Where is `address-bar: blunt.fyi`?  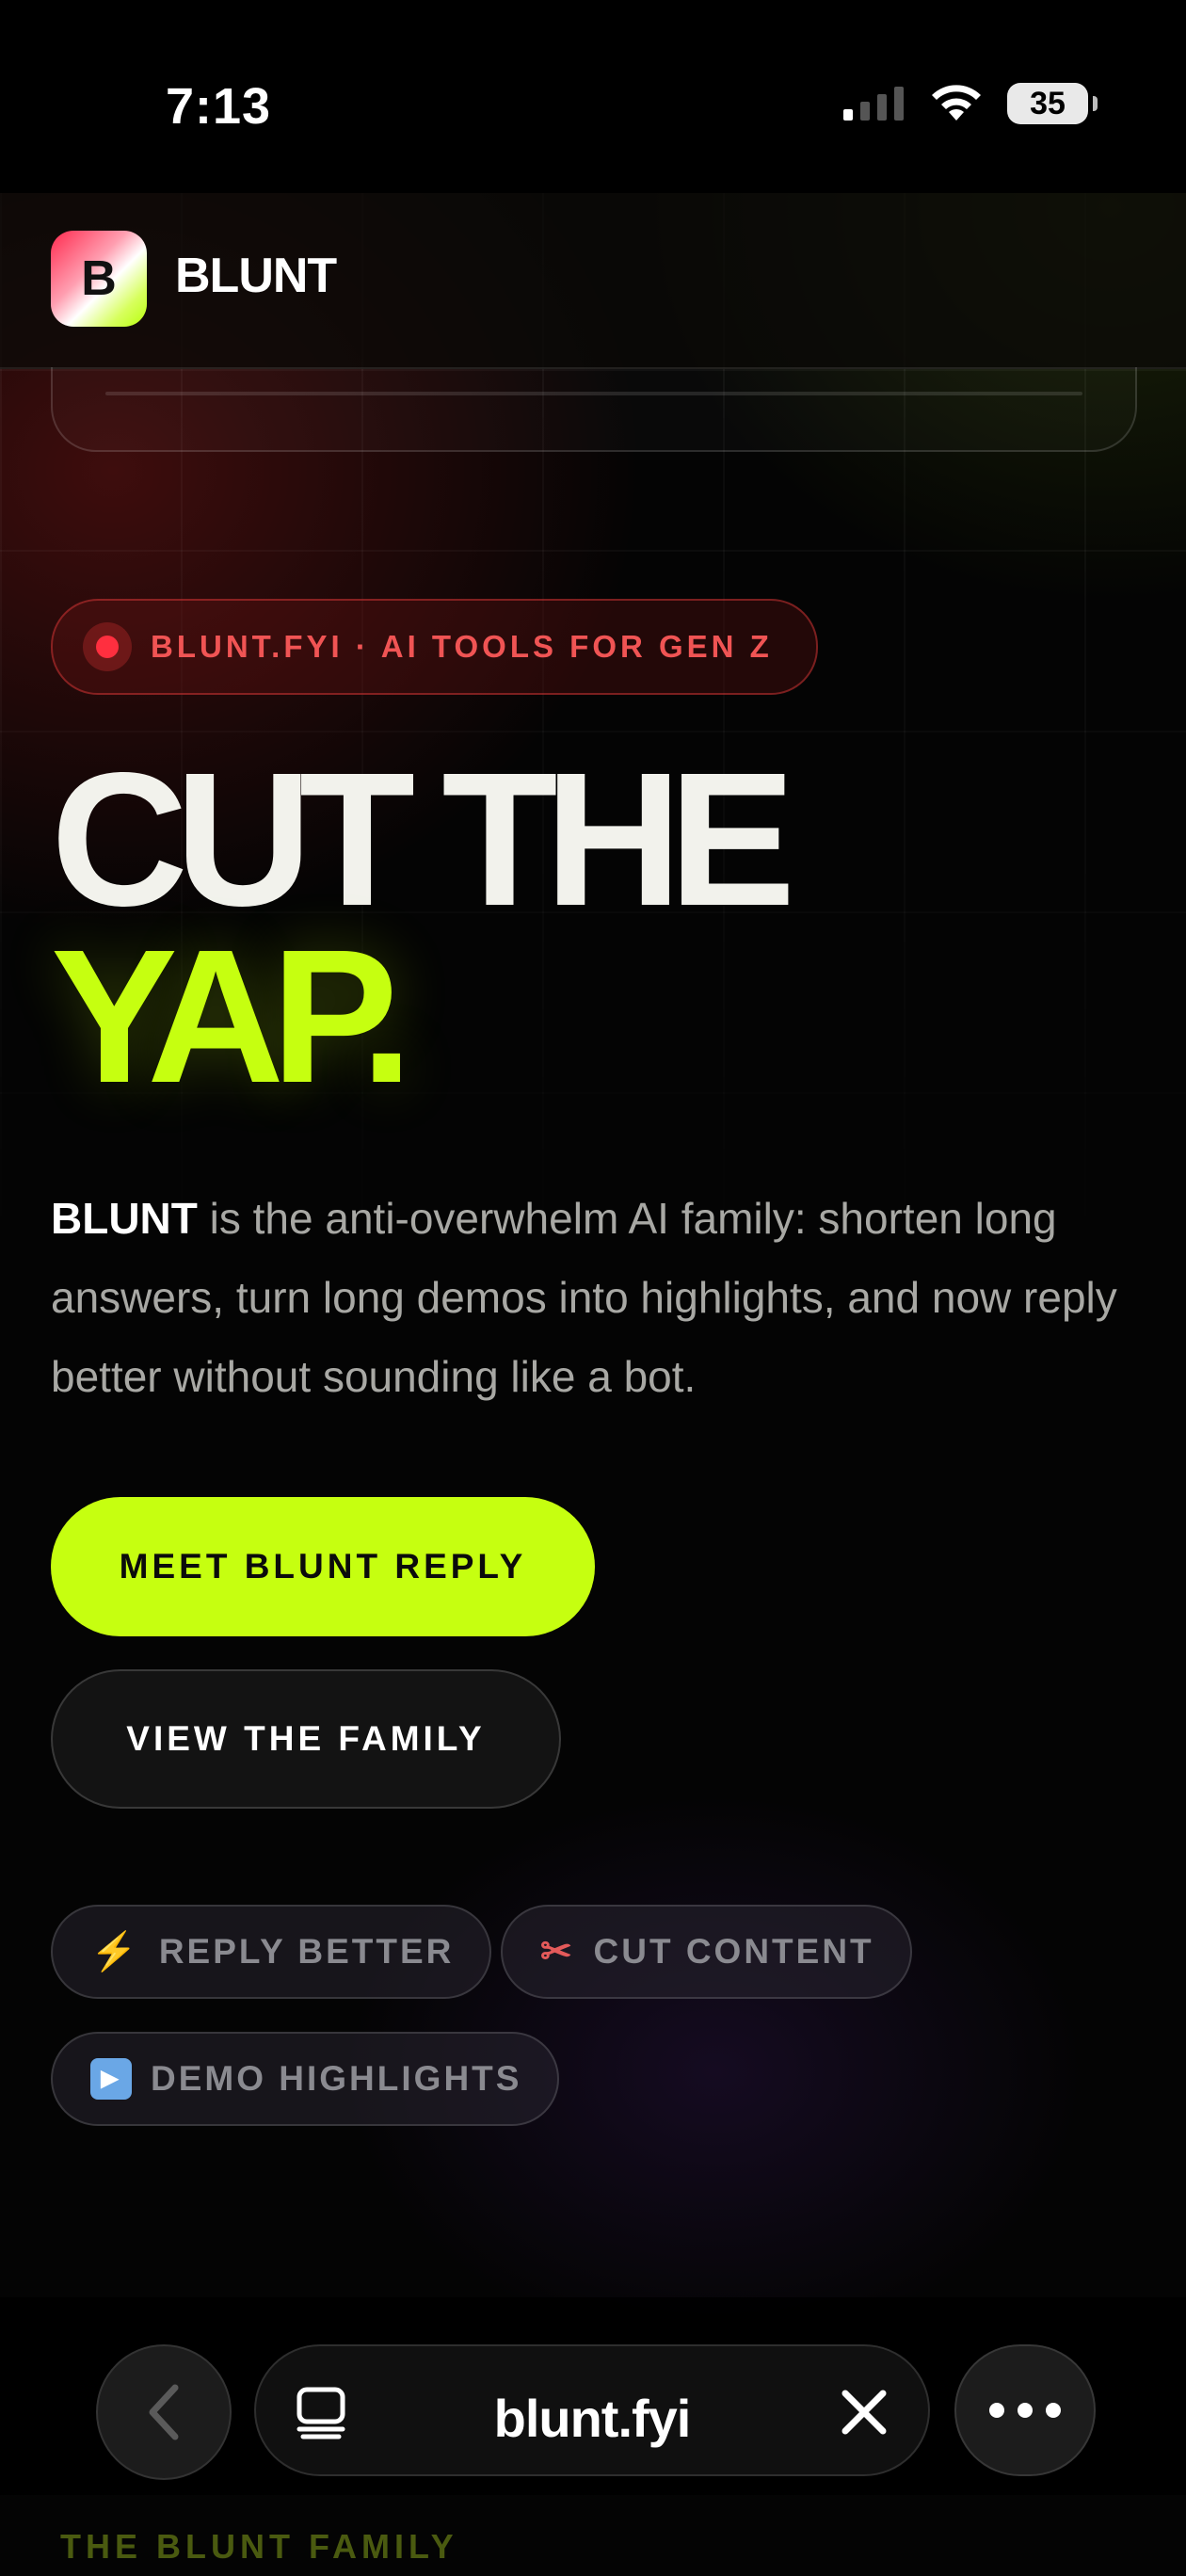
address-bar: blunt.fyi is located at coordinates (592, 2410).